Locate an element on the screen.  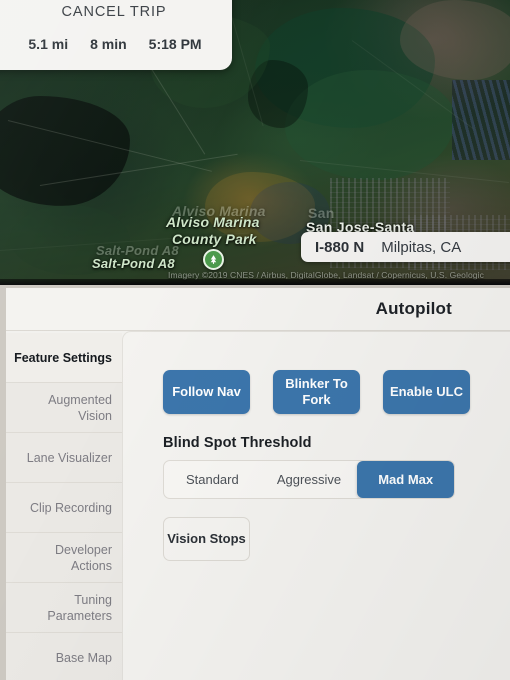
trip-arrival-time: 5:18 PM is located at coordinates (175, 44).